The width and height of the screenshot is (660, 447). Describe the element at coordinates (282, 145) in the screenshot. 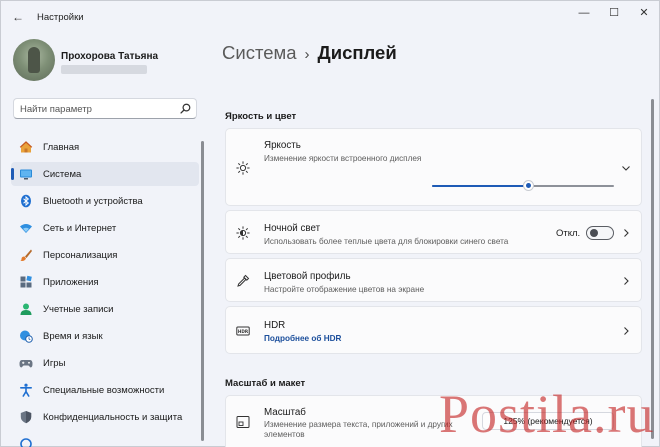

I see `brightness-title: Яркость` at that location.